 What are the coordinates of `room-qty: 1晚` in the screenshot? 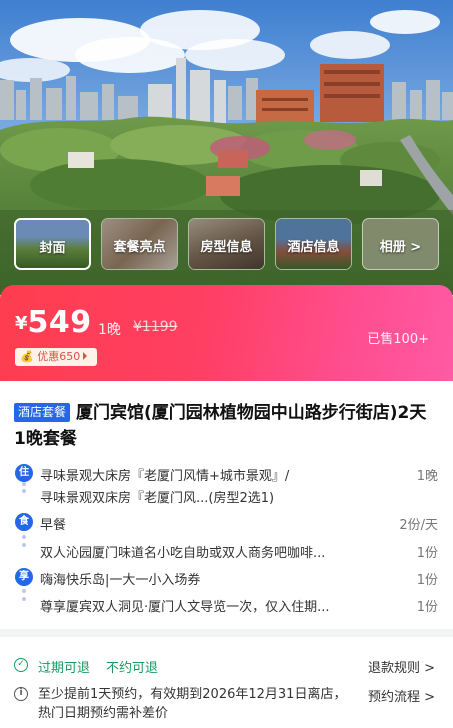 It's located at (427, 476).